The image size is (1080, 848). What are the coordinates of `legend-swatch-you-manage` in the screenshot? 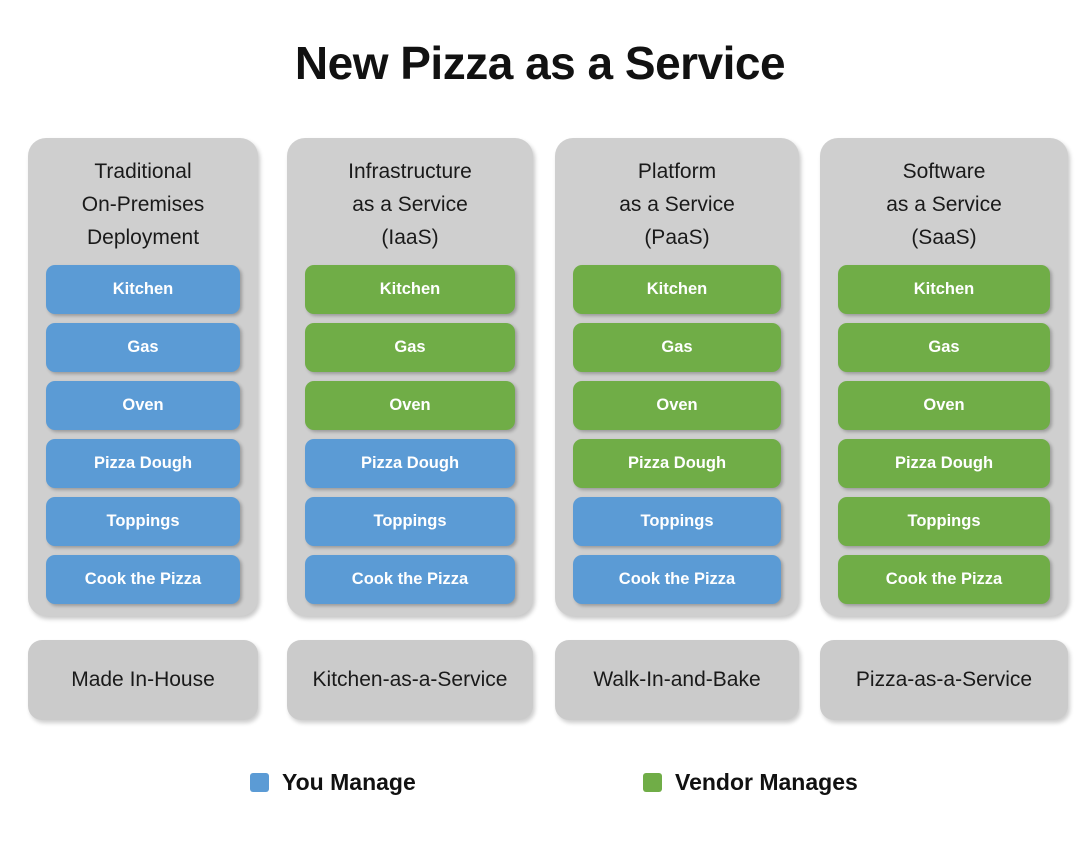 It's located at (259, 782).